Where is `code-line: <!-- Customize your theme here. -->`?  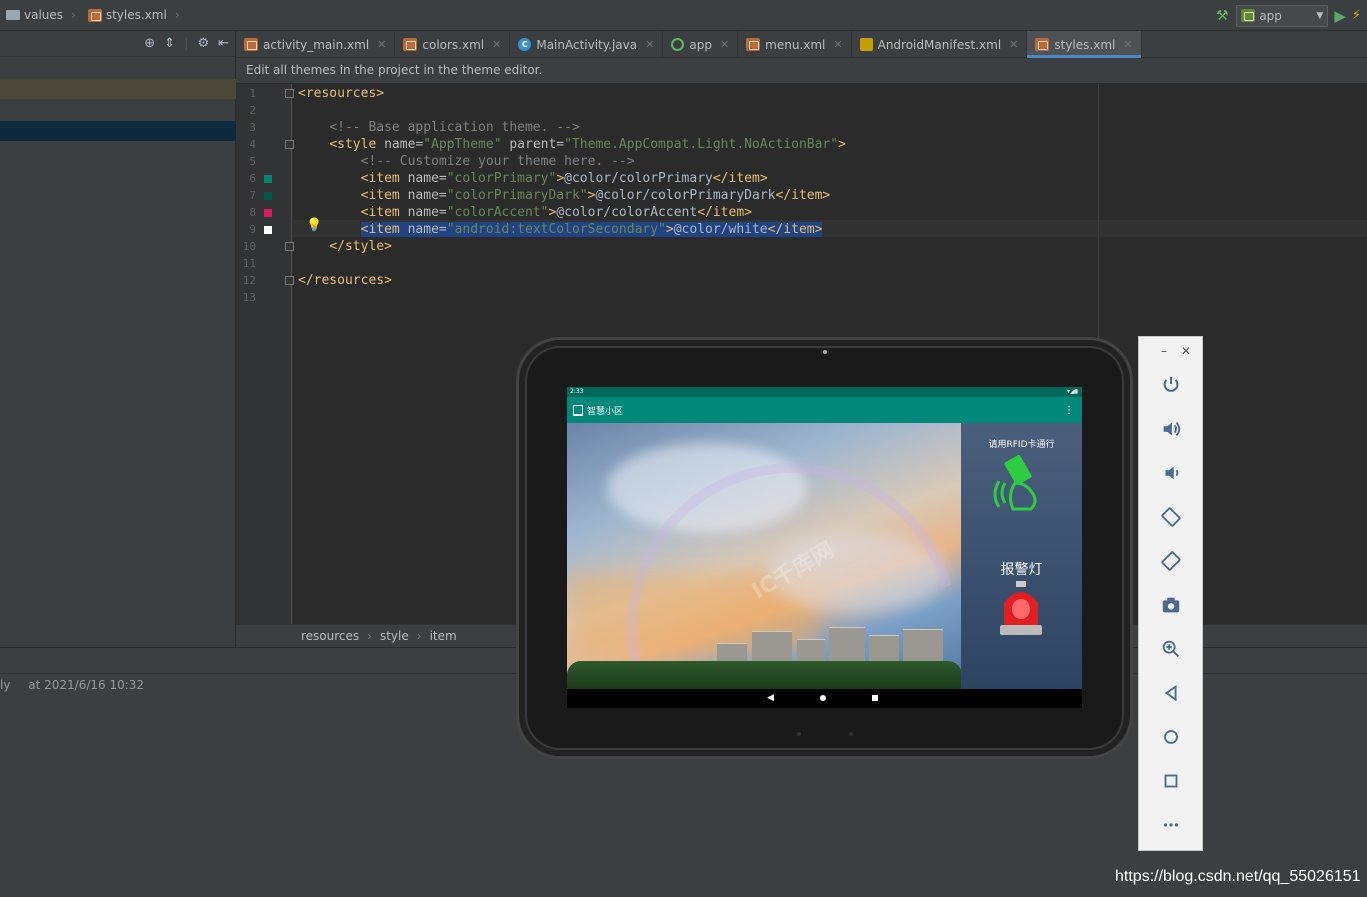 code-line: <!-- Customize your theme here. --> is located at coordinates (497, 161).